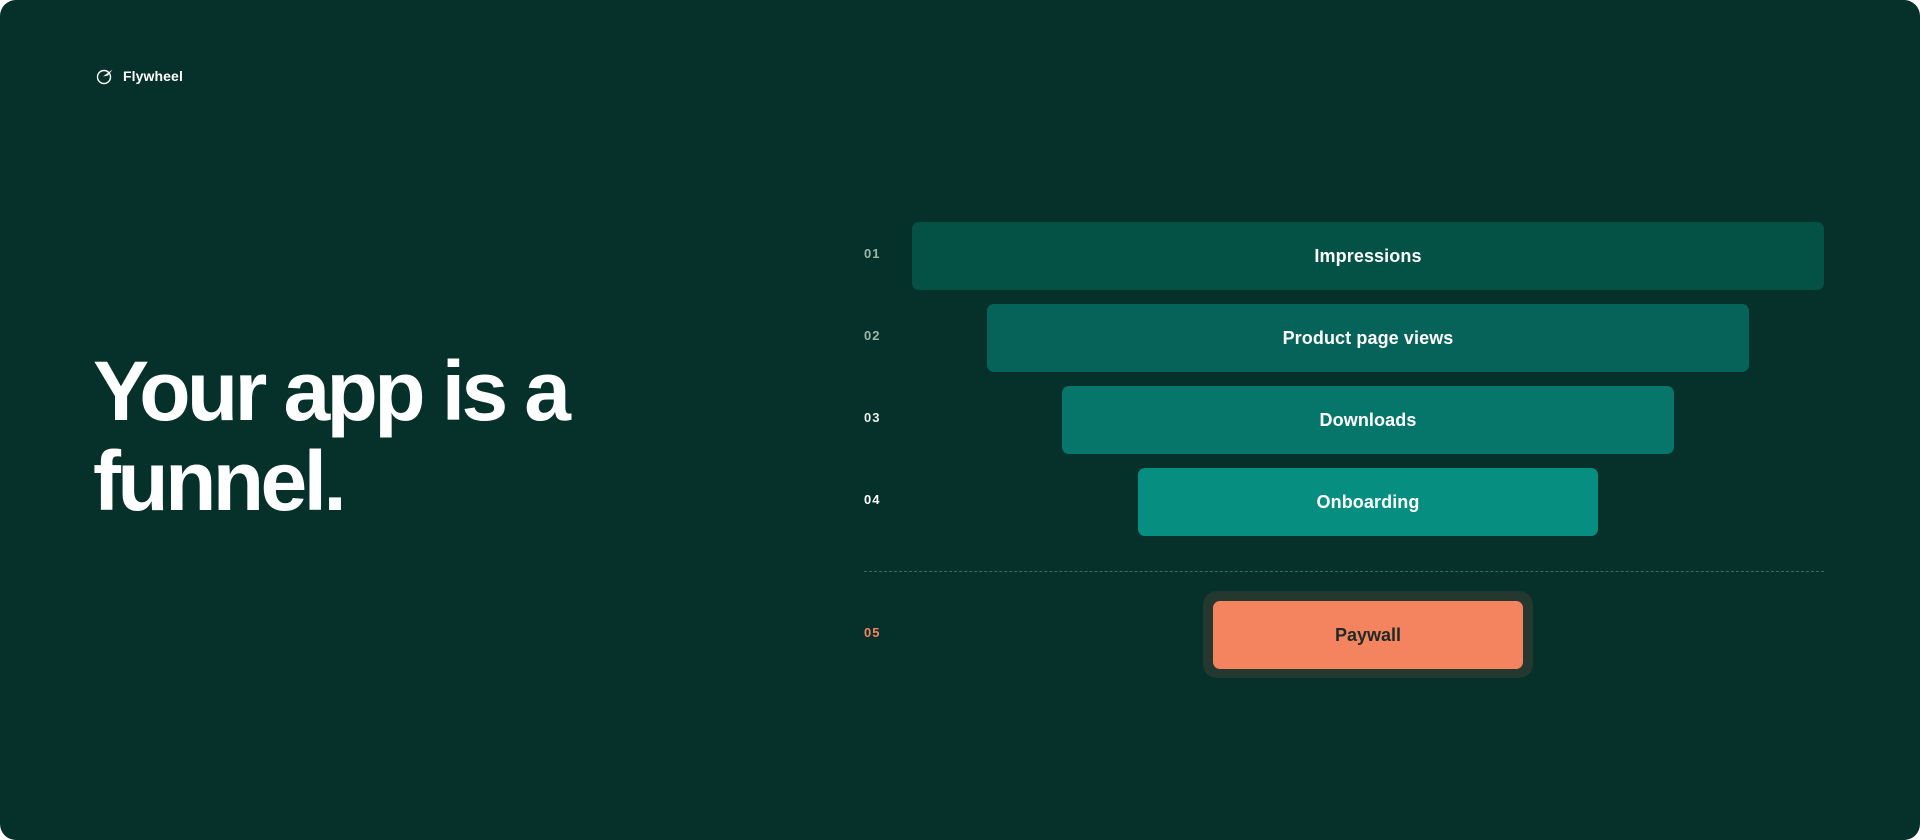  Describe the element at coordinates (153, 76) in the screenshot. I see `brand-name: Flywheel` at that location.